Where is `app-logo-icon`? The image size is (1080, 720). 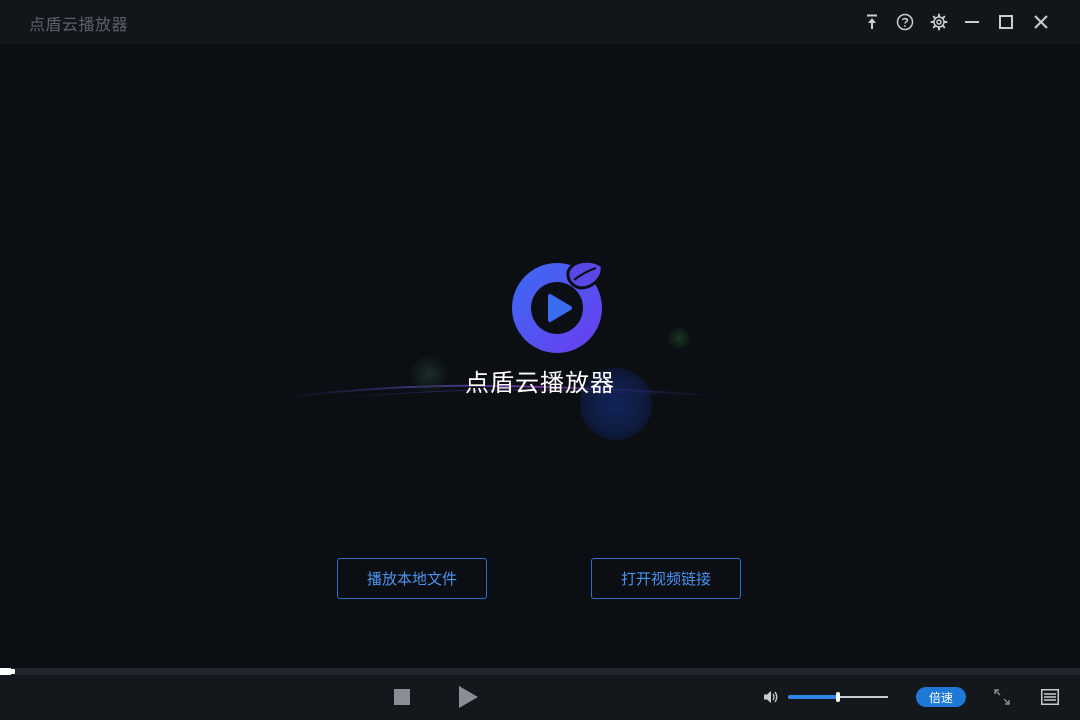 app-logo-icon is located at coordinates (558, 306).